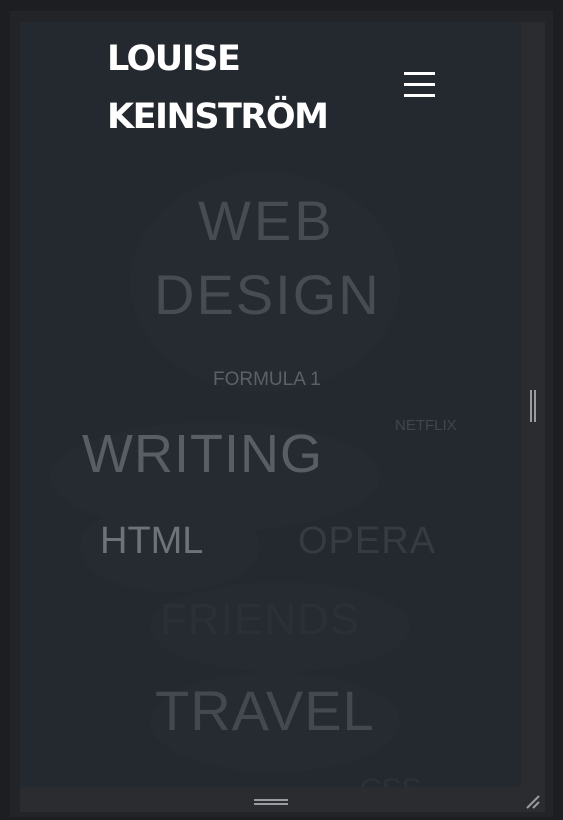 This screenshot has width=563, height=820. What do you see at coordinates (202, 454) in the screenshot?
I see `tag-writing: WRITING` at bounding box center [202, 454].